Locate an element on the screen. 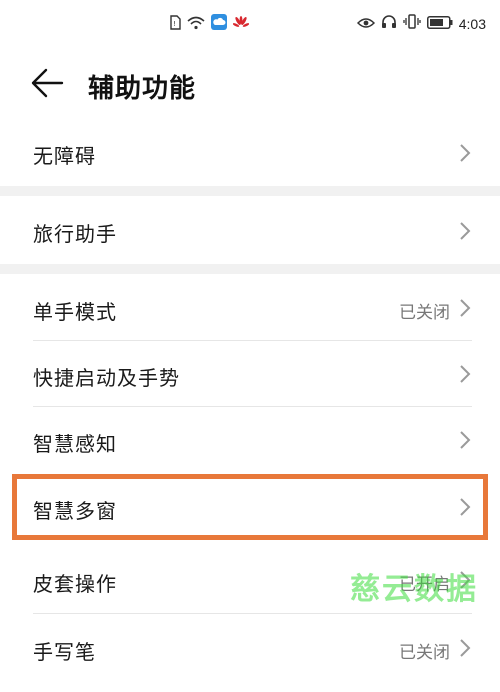 The image size is (500, 692). sim-card-icon: ! is located at coordinates (175, 24).